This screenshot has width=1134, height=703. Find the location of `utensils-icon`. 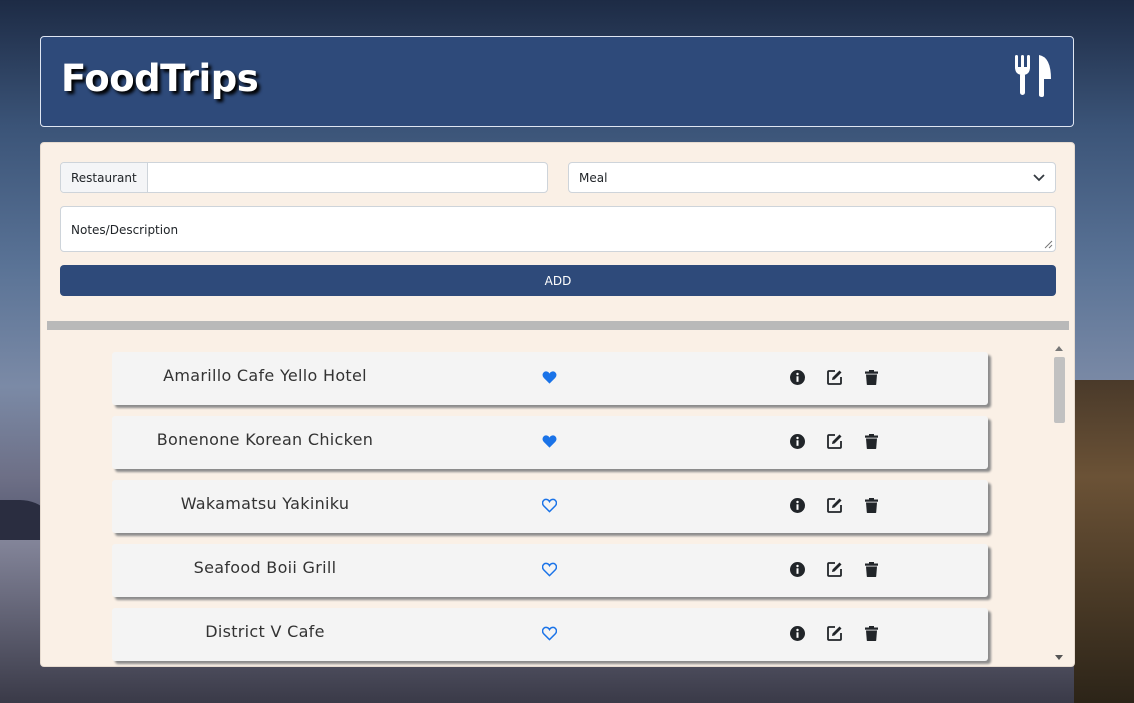

utensils-icon is located at coordinates (1033, 76).